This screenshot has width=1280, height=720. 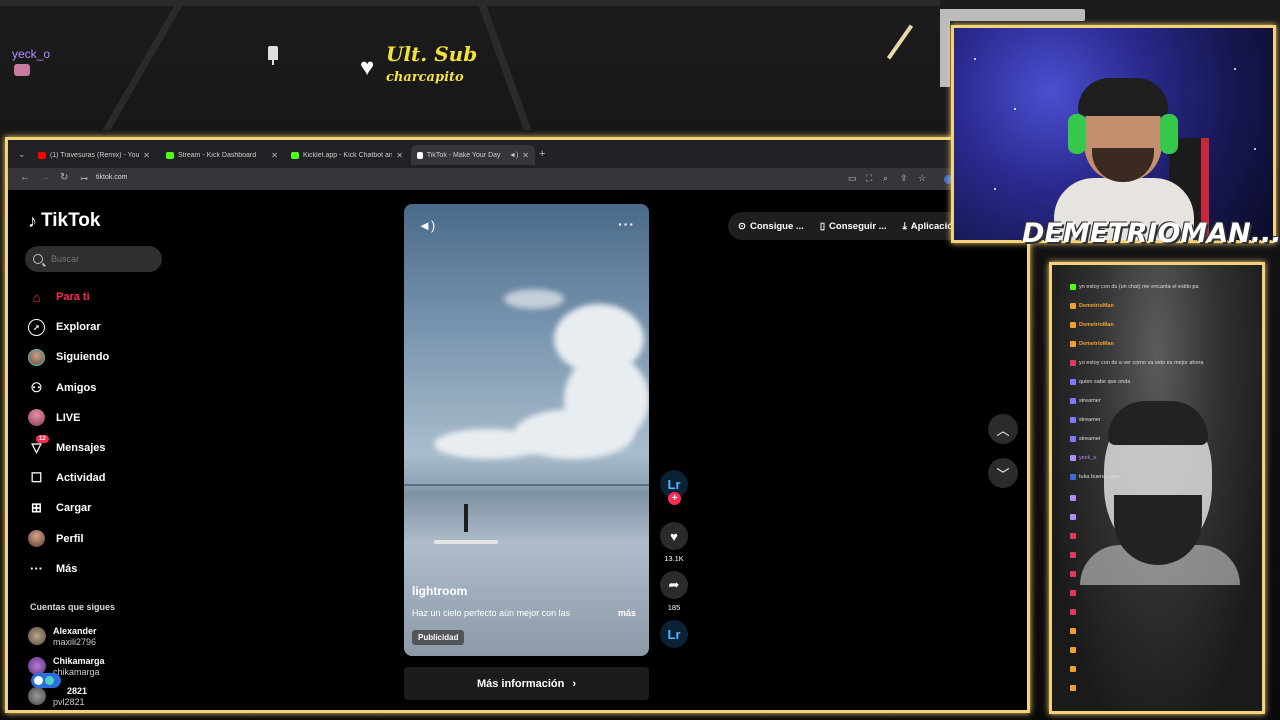 I want to click on ad-badge: Publicidad, so click(x=438, y=637).